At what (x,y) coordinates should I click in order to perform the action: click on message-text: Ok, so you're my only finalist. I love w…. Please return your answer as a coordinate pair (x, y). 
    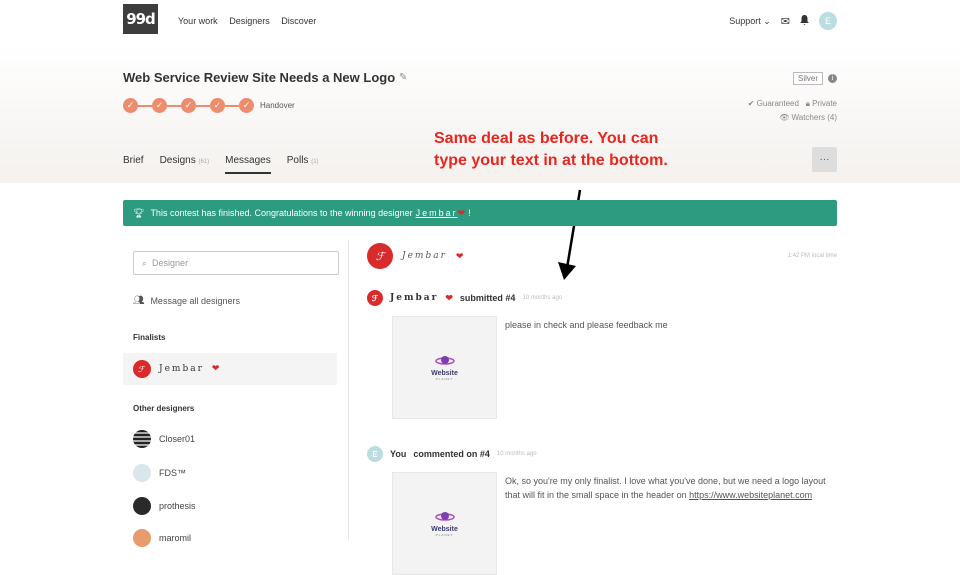
    Looking at the image, I should click on (665, 488).